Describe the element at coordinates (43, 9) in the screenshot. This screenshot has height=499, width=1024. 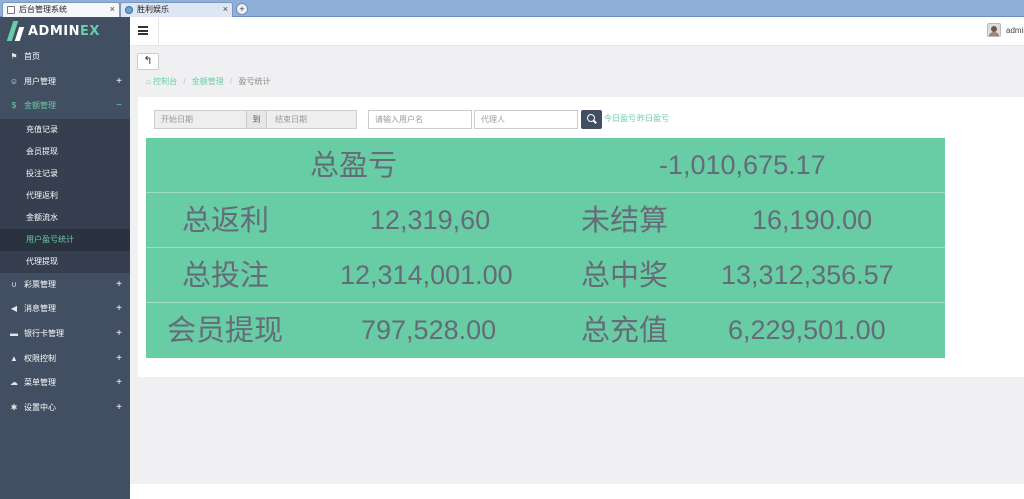
I see `browser-tab-title: 后台管理系统` at that location.